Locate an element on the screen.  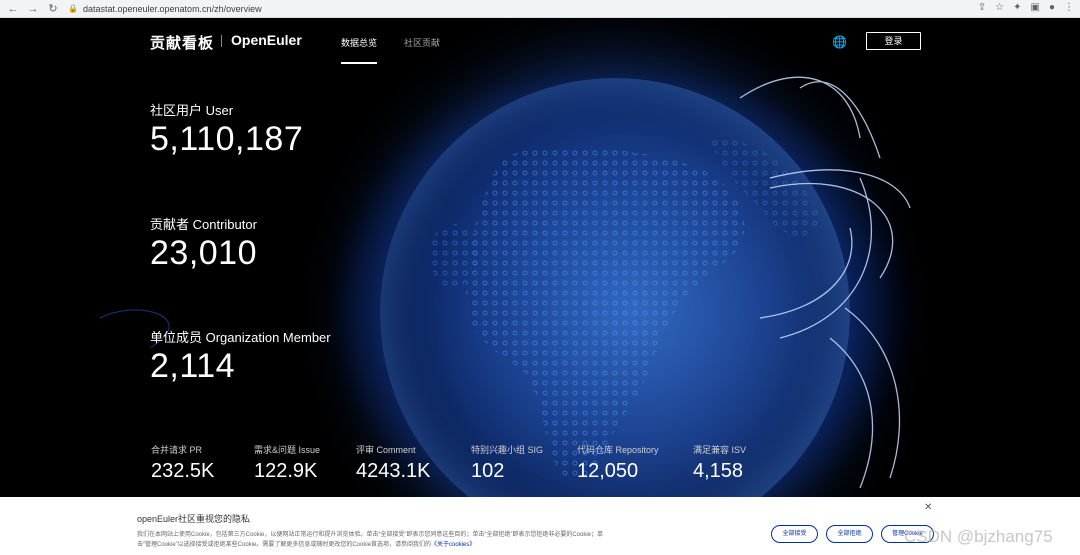
comment-label: 评审 Comment is located at coordinates (386, 450).